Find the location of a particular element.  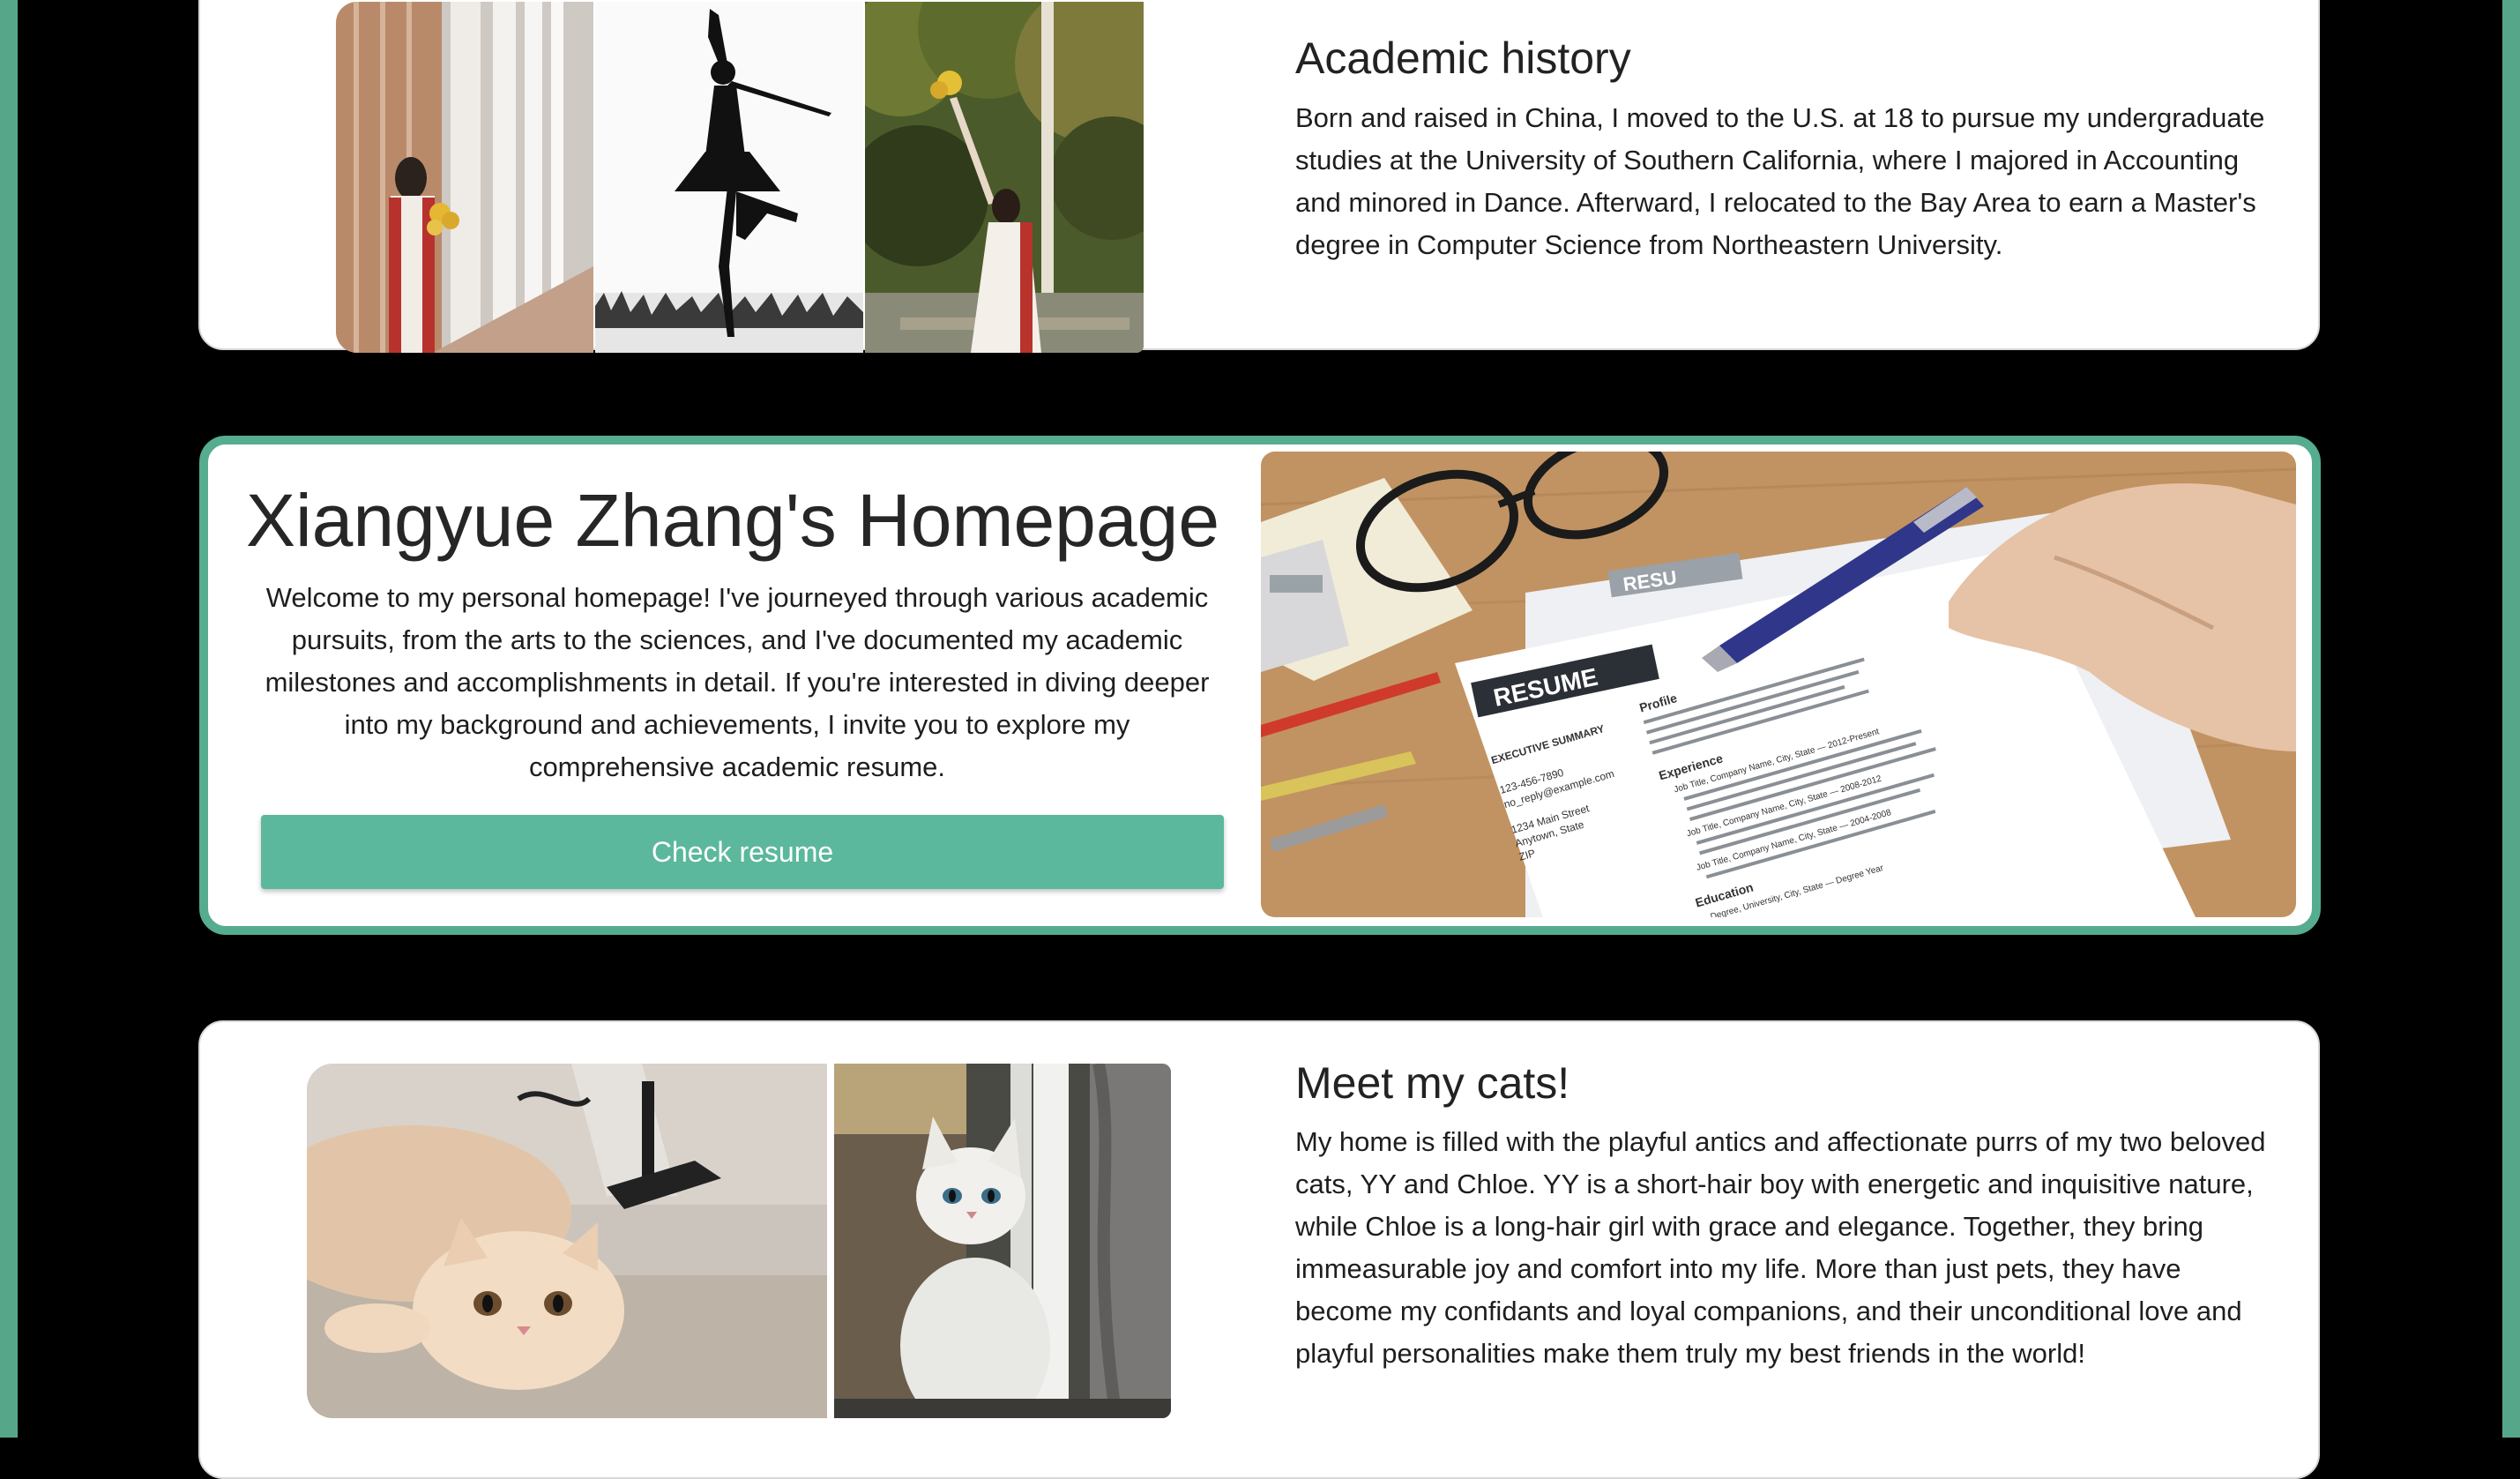

academic-history-heading: Academic history is located at coordinates (1463, 58).